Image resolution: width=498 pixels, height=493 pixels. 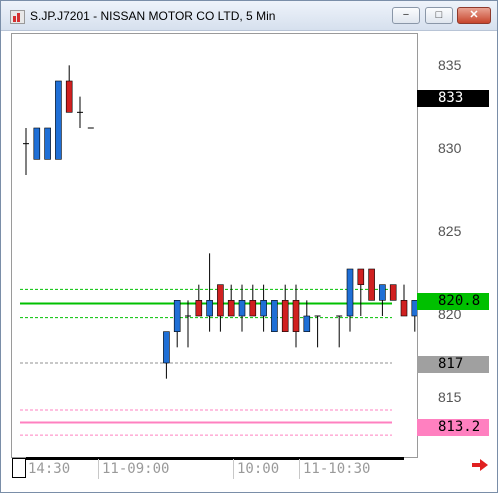 I want to click on price-tick-815: 815, so click(x=450, y=397).